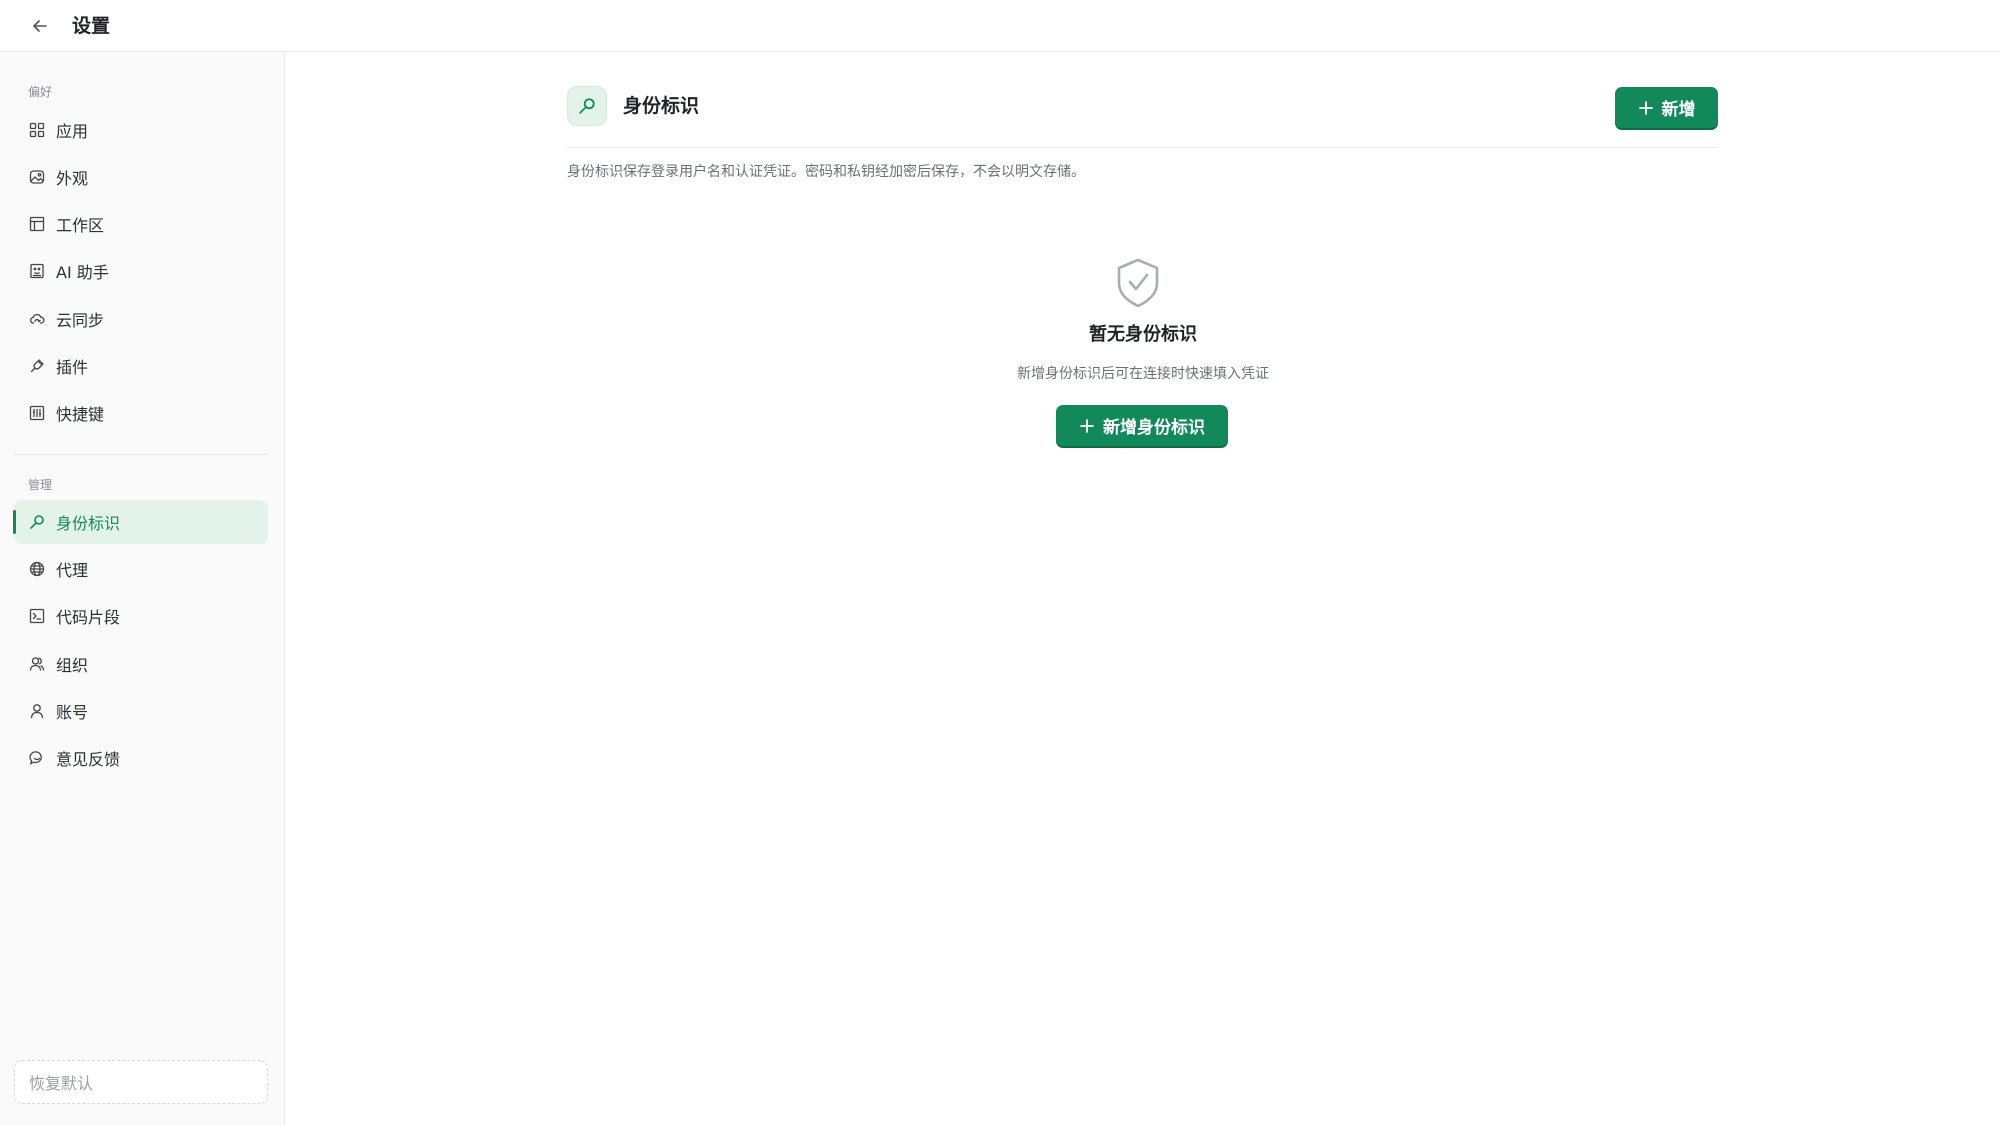 The image size is (2000, 1125). Describe the element at coordinates (1138, 283) in the screenshot. I see `shield-check-icon` at that location.